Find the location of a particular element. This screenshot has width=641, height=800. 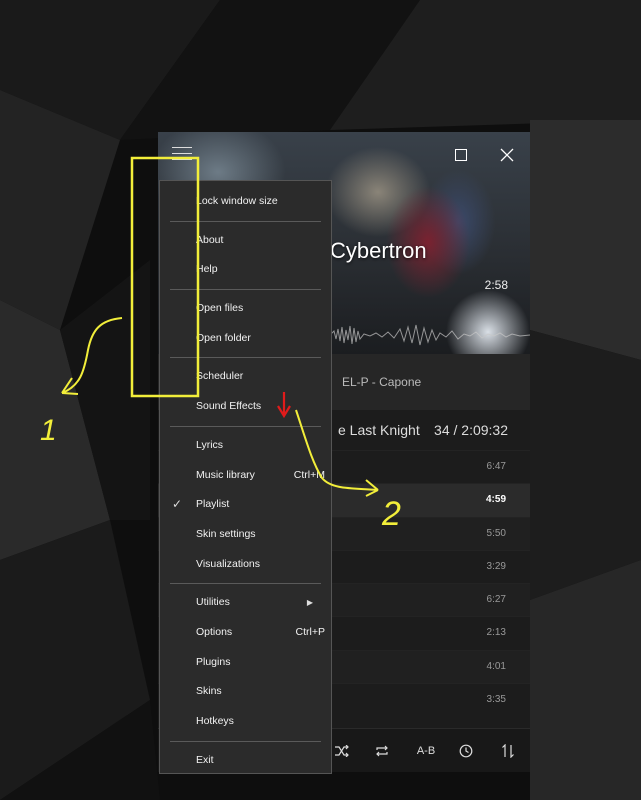

menu-item-label: Help is located at coordinates (207, 269).